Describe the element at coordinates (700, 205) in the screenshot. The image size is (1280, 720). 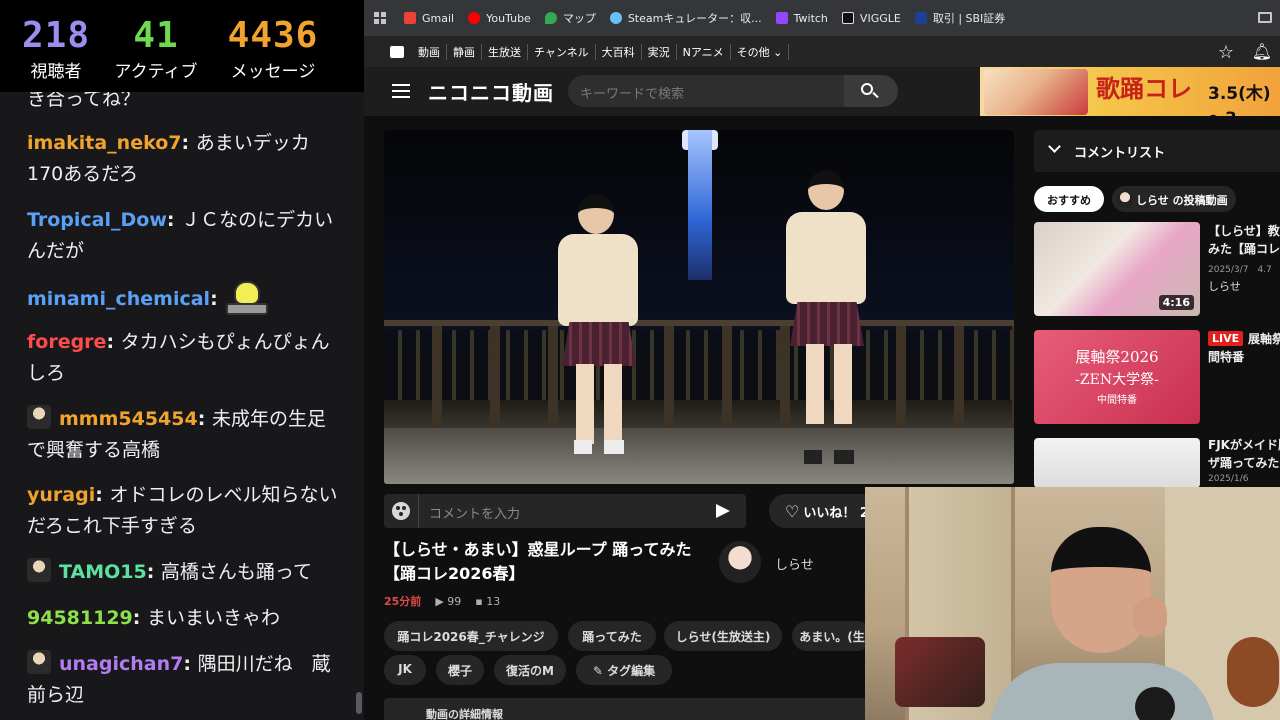
I see `skytree-tower` at that location.